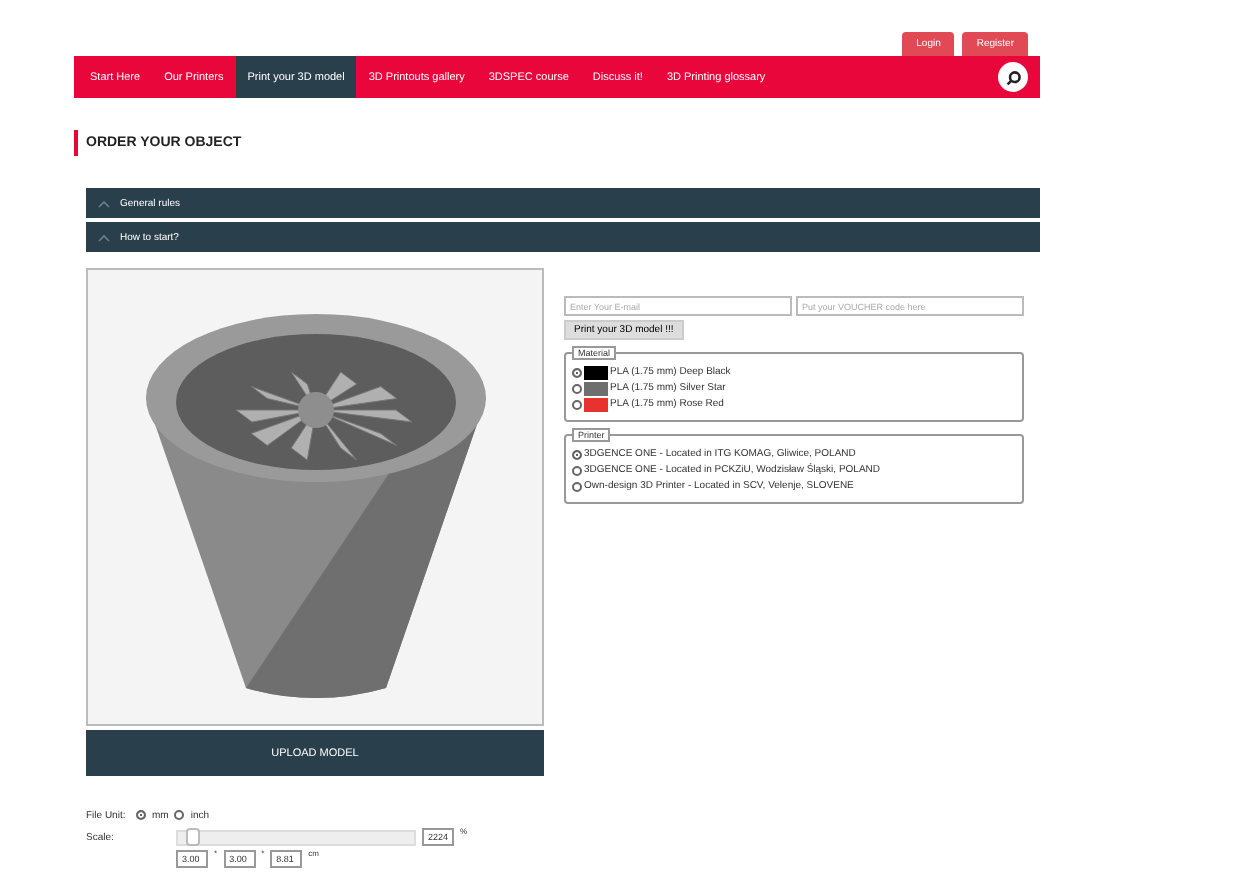 This screenshot has width=1254, height=890. I want to click on slider-thumb, so click(192, 836).